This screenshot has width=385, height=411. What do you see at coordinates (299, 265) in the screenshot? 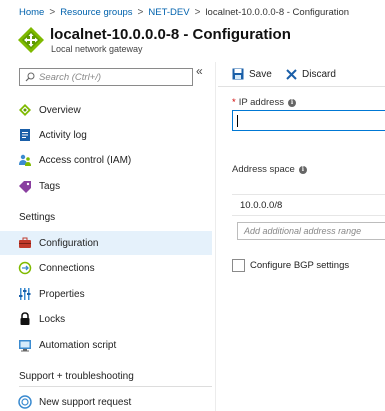
I see `configure-bgp-label: Configure BGP settings` at bounding box center [299, 265].